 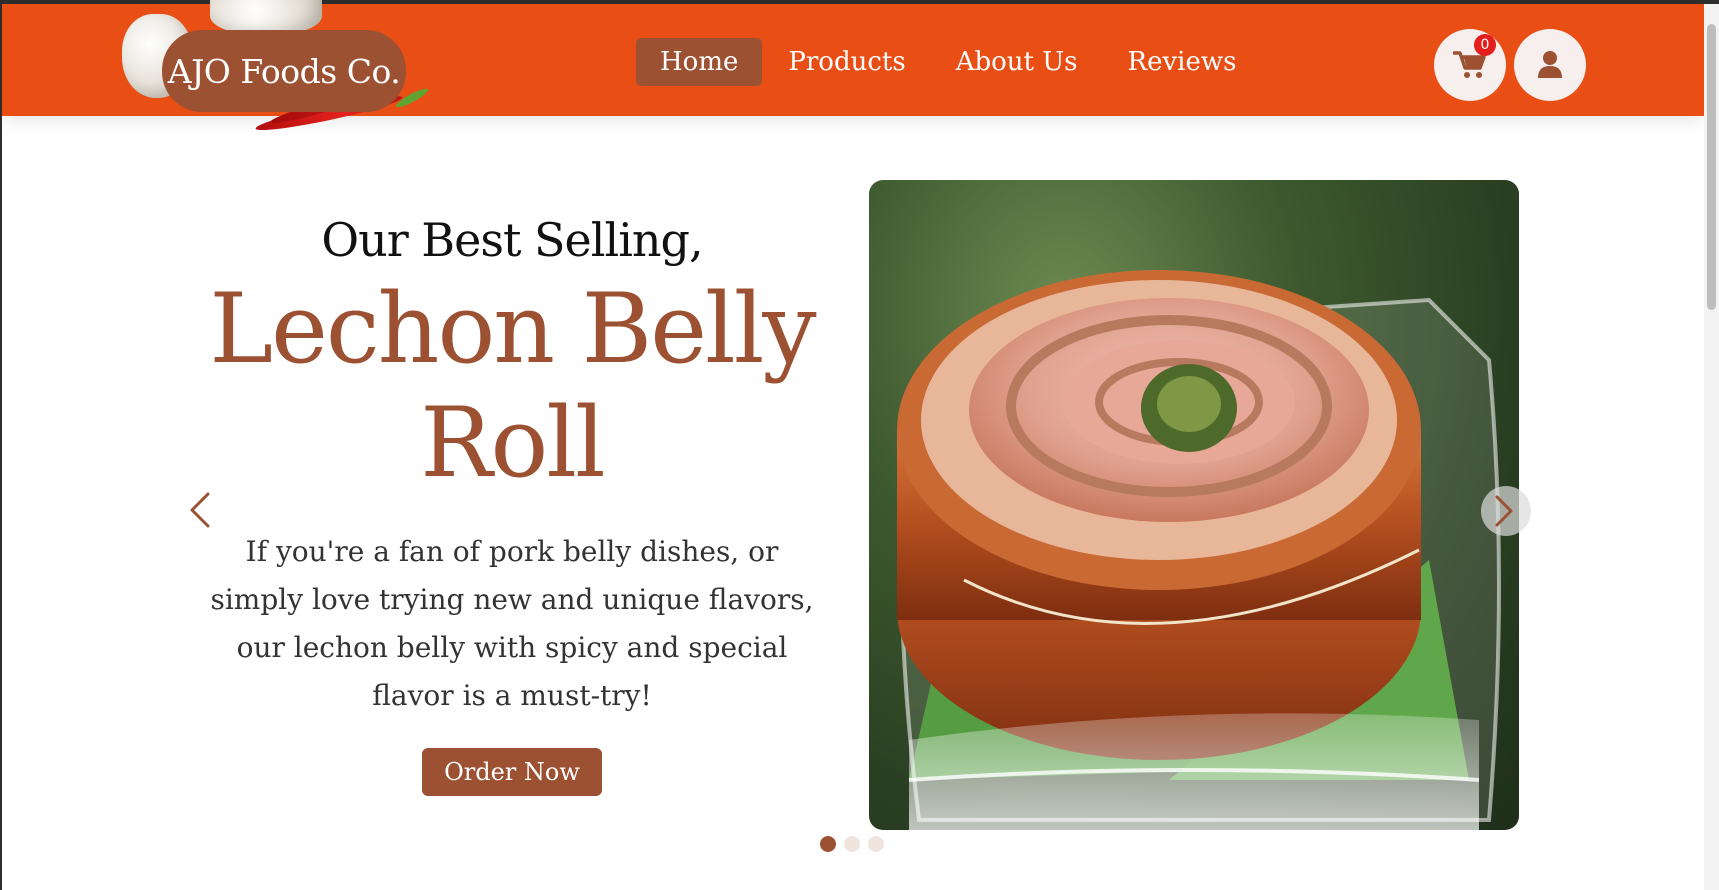 What do you see at coordinates (1182, 62) in the screenshot?
I see `nav-item-reviews: Reviews` at bounding box center [1182, 62].